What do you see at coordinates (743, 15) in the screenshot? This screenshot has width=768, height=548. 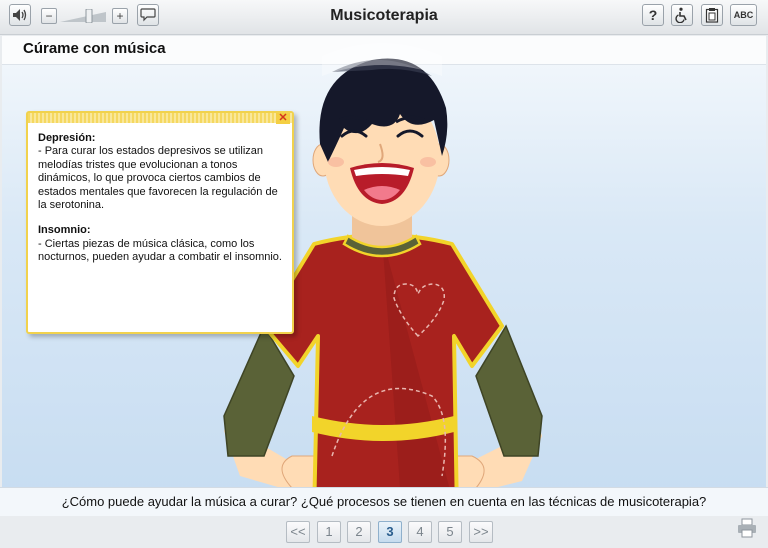 I see `glossary-button: ABC` at bounding box center [743, 15].